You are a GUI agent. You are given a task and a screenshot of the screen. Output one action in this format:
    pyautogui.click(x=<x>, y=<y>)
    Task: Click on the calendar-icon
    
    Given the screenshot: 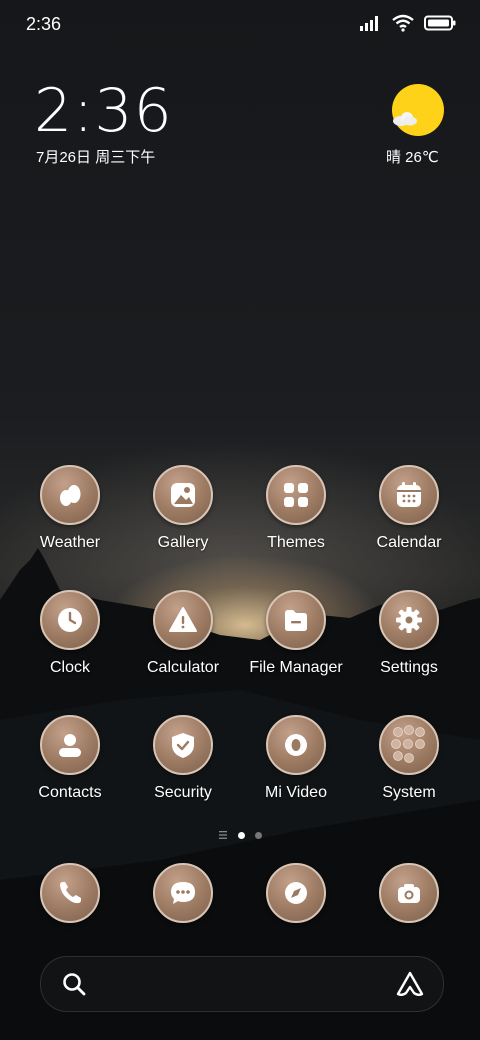 What is the action you would take?
    pyautogui.click(x=409, y=494)
    